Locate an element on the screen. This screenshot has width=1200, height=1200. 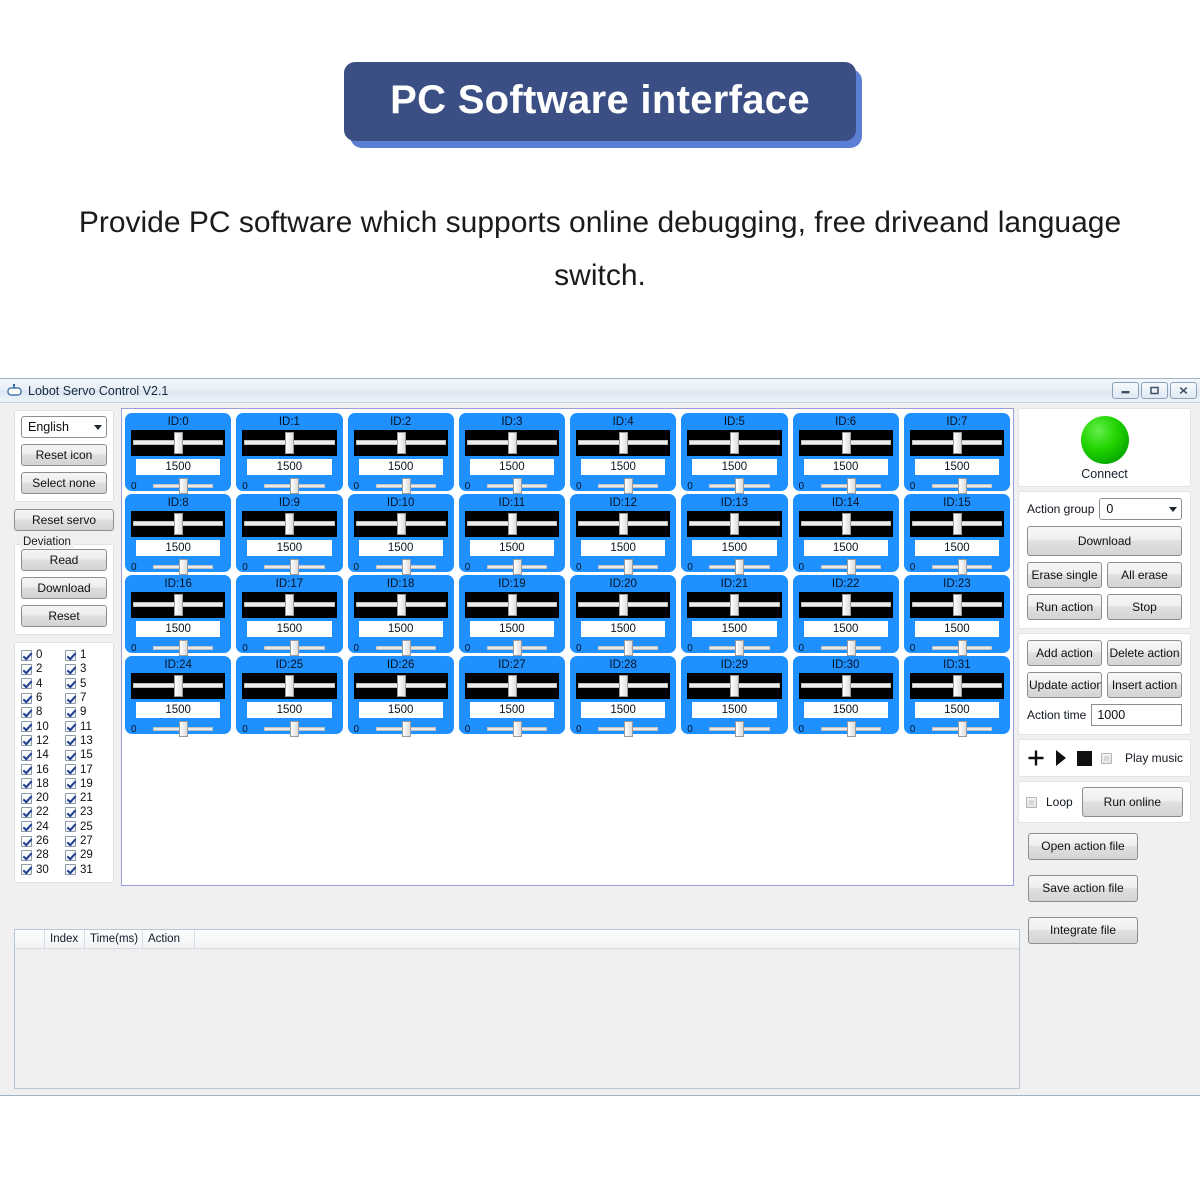
loop-checkbox is located at coordinates (1031, 802).